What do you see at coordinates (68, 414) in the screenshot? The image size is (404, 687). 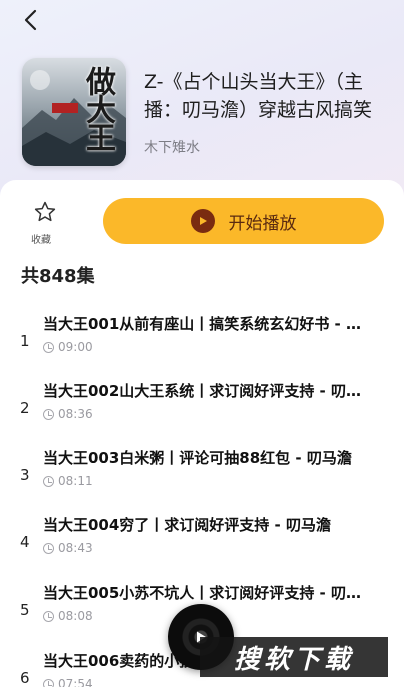 I see `episode-duration: 08:36` at bounding box center [68, 414].